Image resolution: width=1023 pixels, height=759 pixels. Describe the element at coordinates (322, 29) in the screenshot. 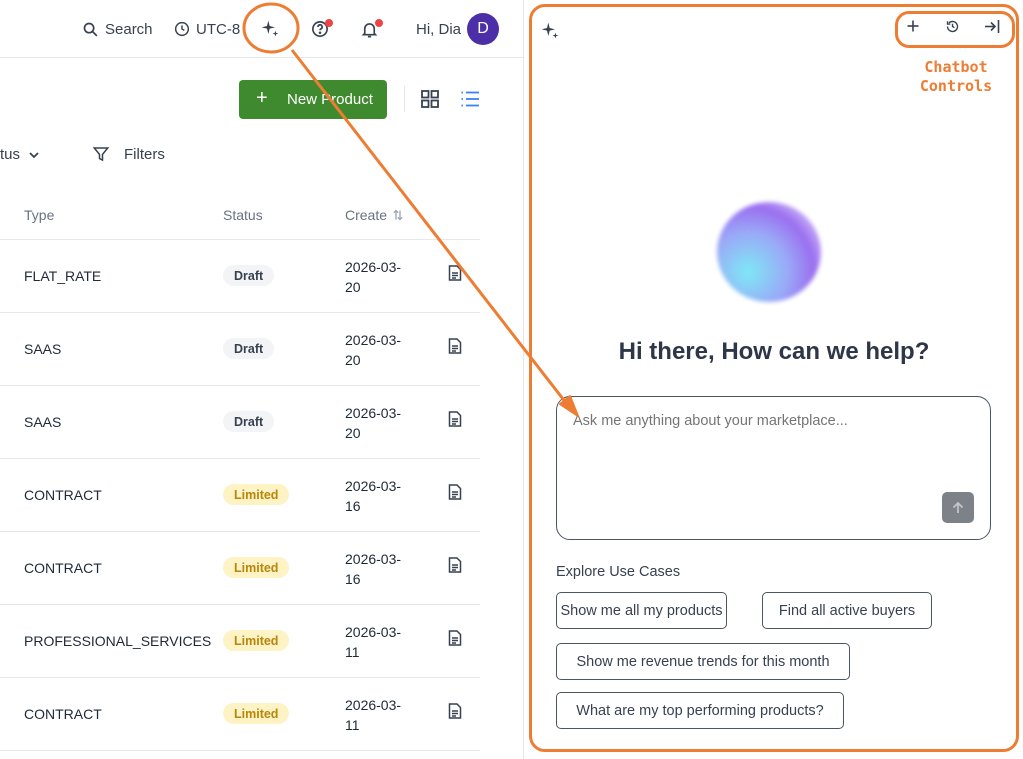

I see `help-button` at that location.